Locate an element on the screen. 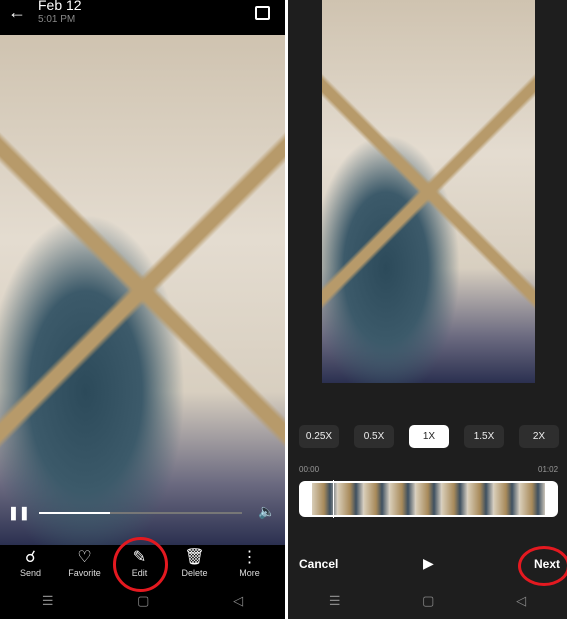 This screenshot has height=619, width=567. speed-2x: 2X is located at coordinates (539, 436).